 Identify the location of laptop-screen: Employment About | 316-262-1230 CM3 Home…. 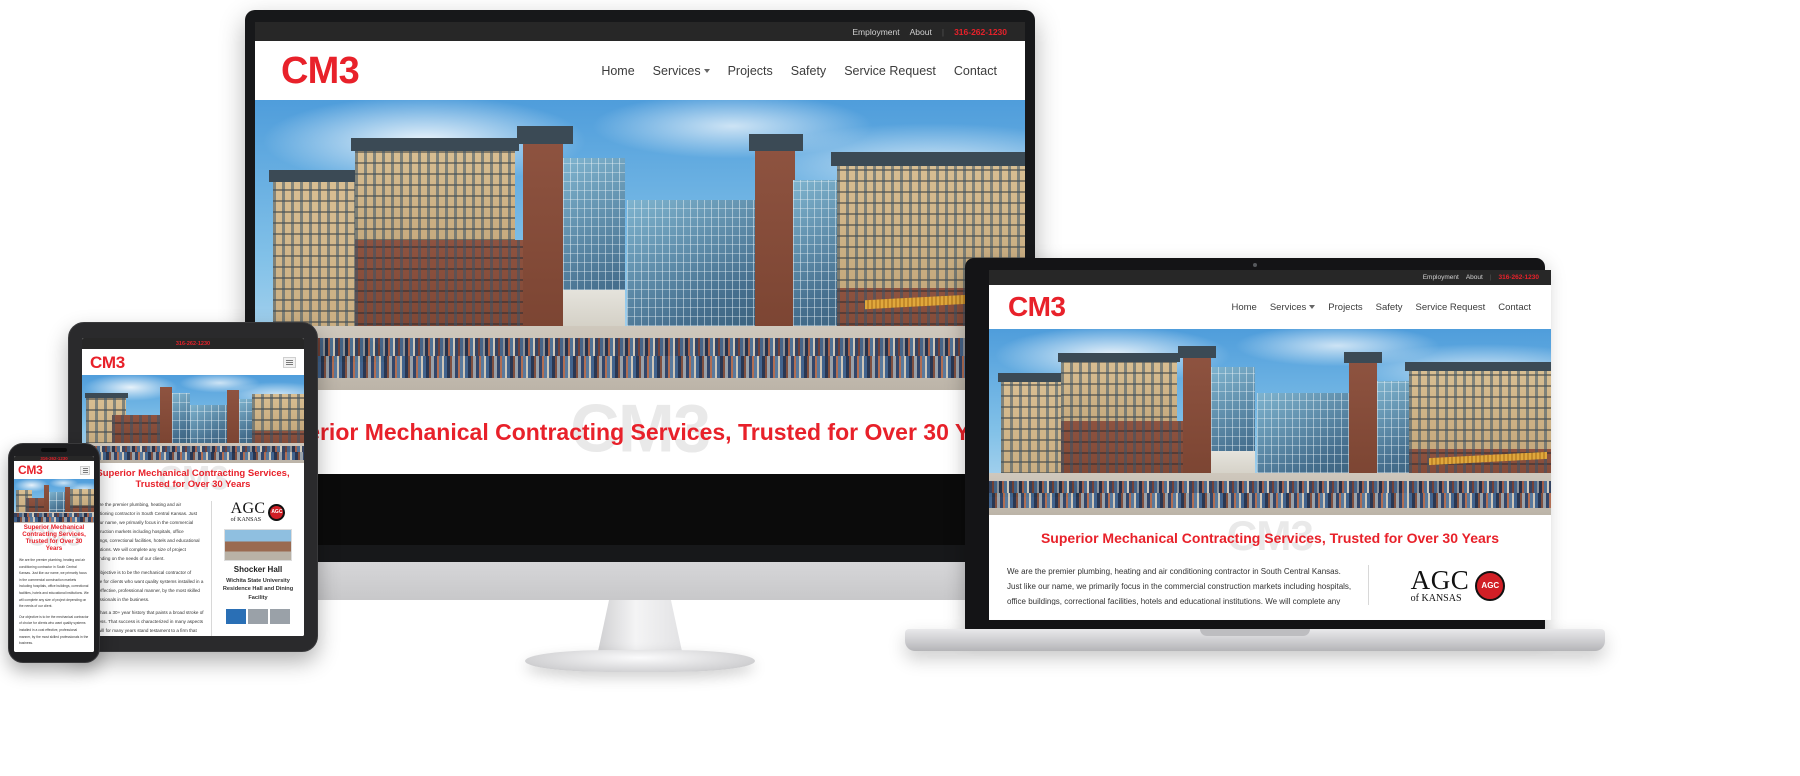
(1270, 445).